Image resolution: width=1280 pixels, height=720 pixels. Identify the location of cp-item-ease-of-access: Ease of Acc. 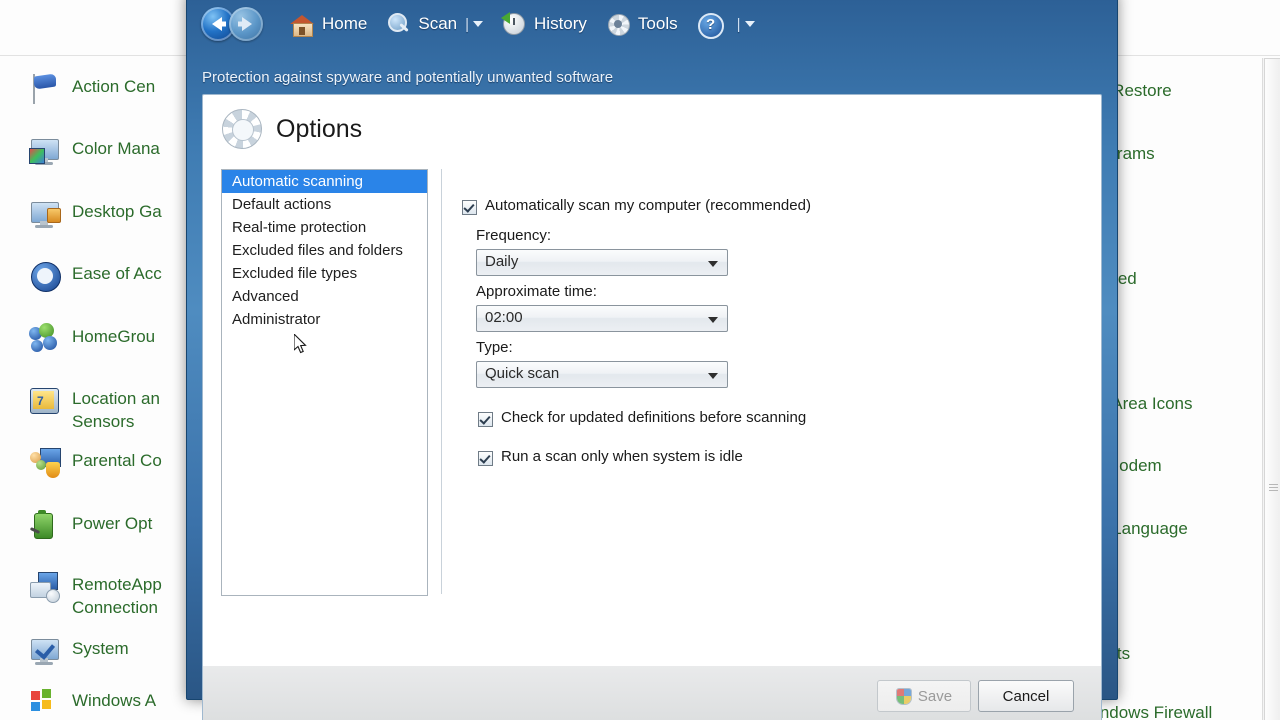
(95, 276).